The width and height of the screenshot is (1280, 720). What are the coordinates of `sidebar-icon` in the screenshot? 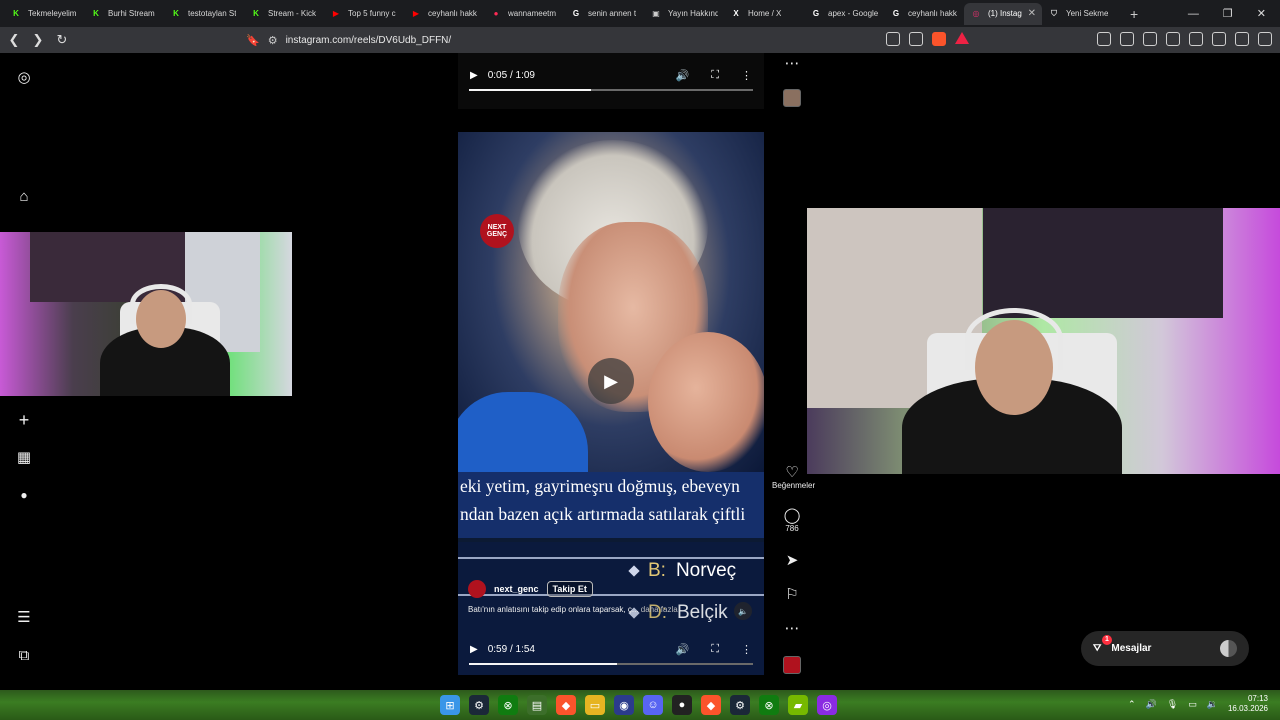 It's located at (1173, 39).